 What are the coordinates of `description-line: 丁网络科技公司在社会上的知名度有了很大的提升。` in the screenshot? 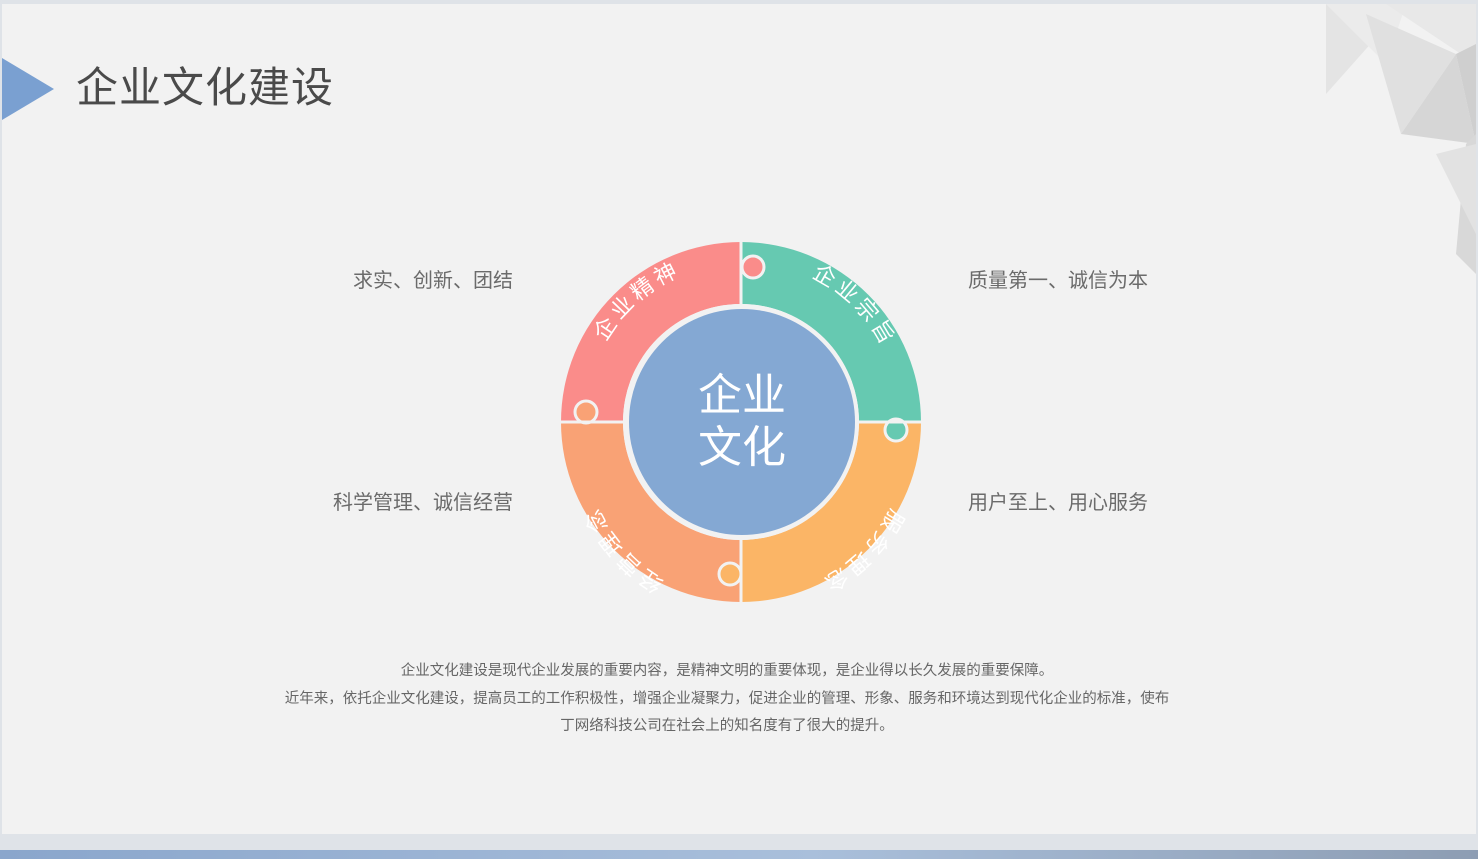 It's located at (727, 726).